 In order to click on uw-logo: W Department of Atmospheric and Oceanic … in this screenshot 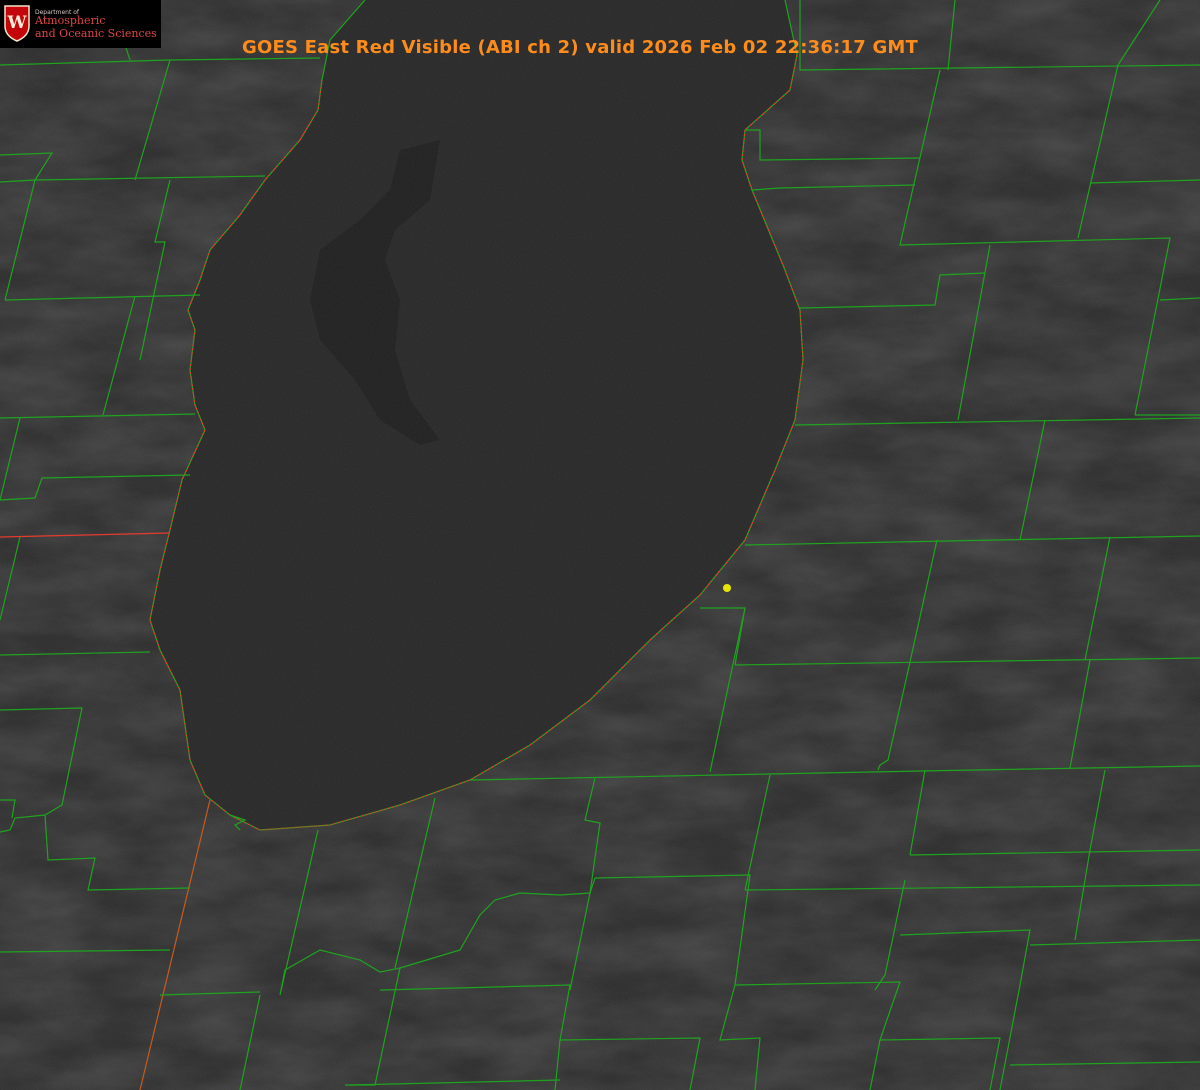, I will do `click(80, 24)`.